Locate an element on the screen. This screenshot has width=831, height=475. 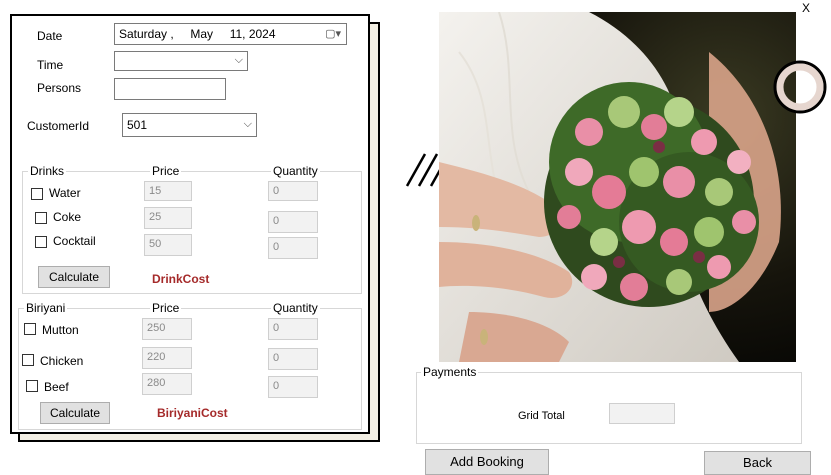
drinks-group-label: Drinks is located at coordinates (47, 171).